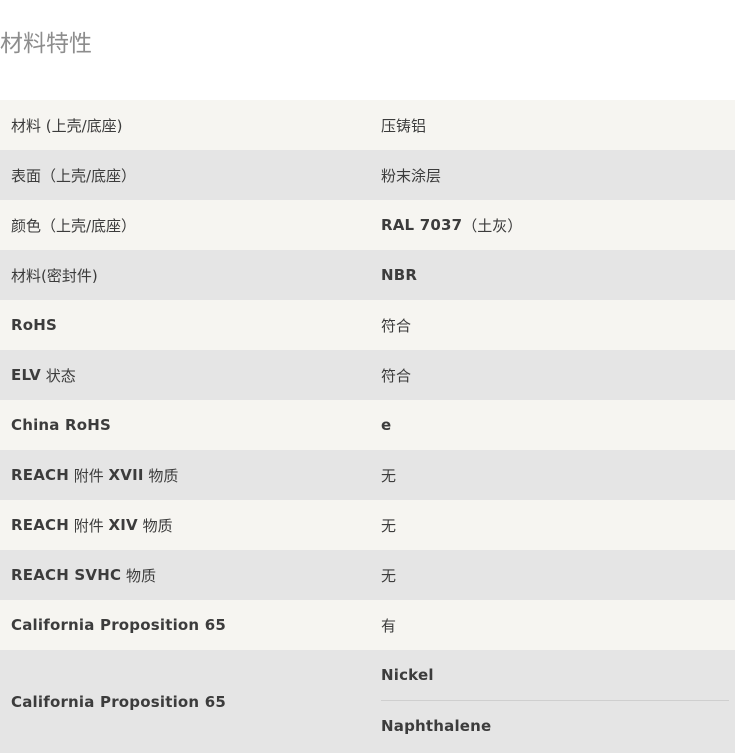  Describe the element at coordinates (185, 375) in the screenshot. I see `row-label: ELV 状态` at that location.